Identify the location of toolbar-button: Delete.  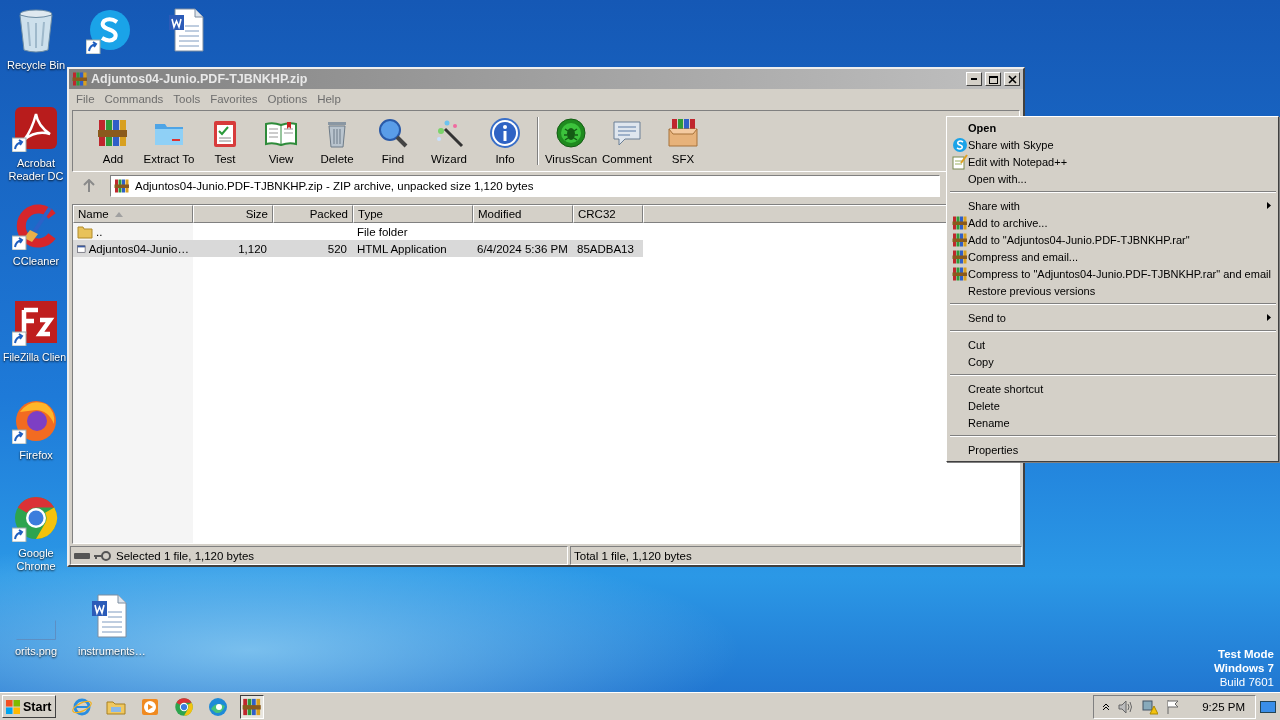
(337, 141).